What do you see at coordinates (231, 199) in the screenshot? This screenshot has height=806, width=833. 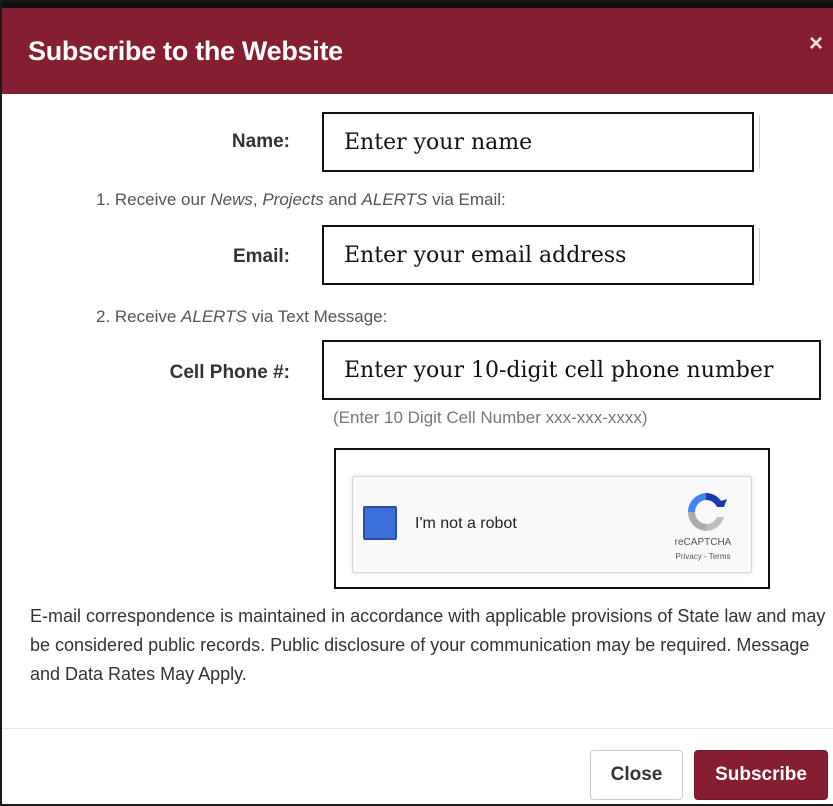 I see `email-instruction-news: News` at bounding box center [231, 199].